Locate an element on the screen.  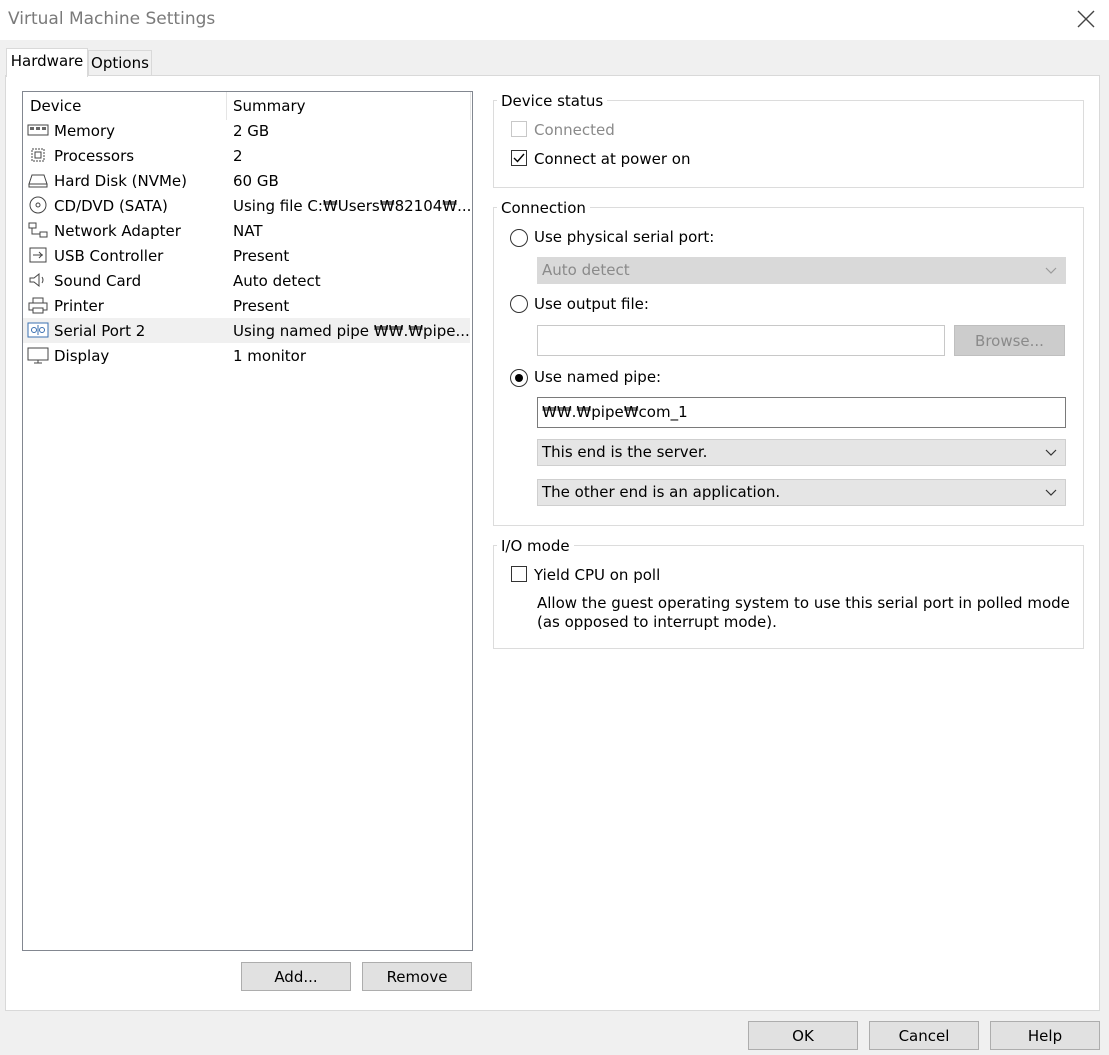
tab-hardware: Hardware is located at coordinates (47, 62).